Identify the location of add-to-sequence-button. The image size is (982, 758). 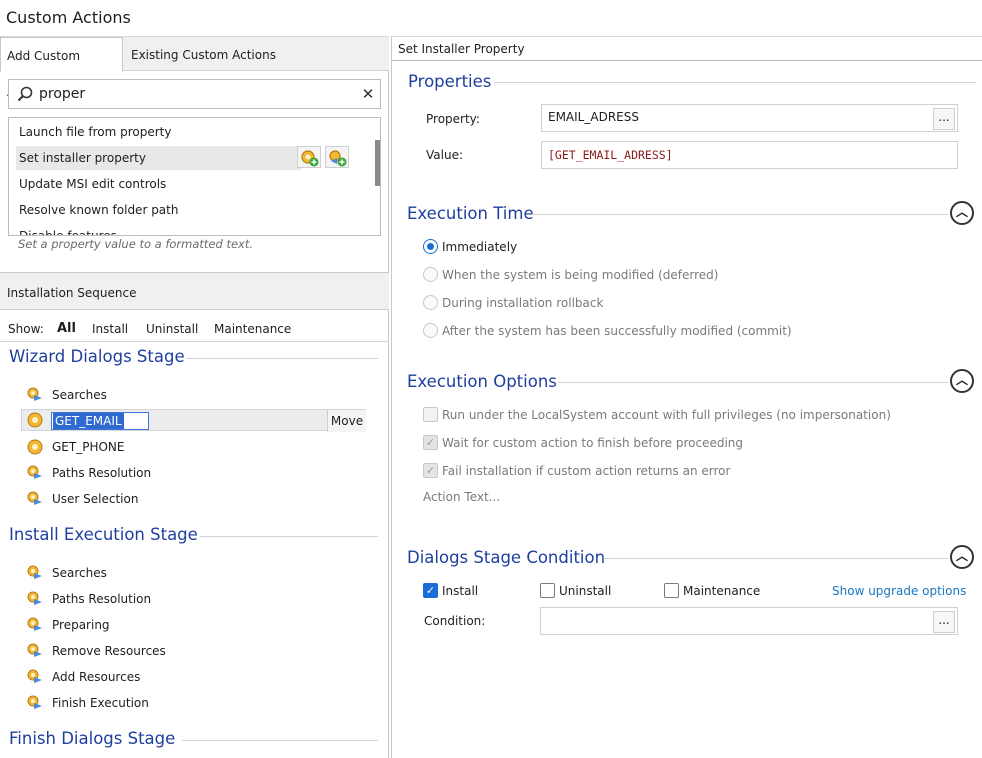
(337, 157).